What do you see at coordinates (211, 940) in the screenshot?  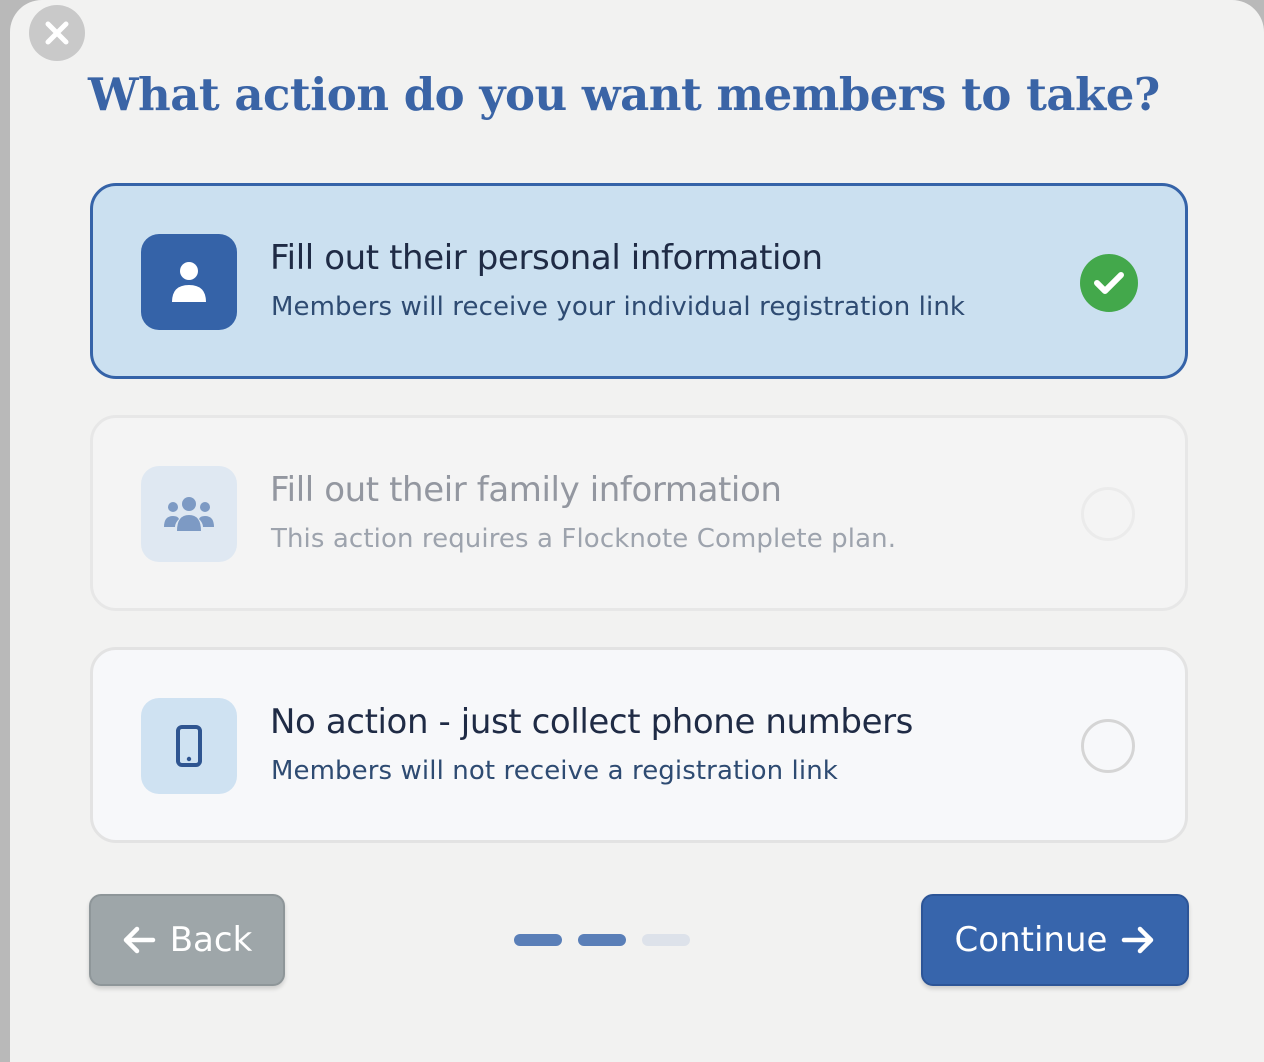 I see `back-label: Back` at bounding box center [211, 940].